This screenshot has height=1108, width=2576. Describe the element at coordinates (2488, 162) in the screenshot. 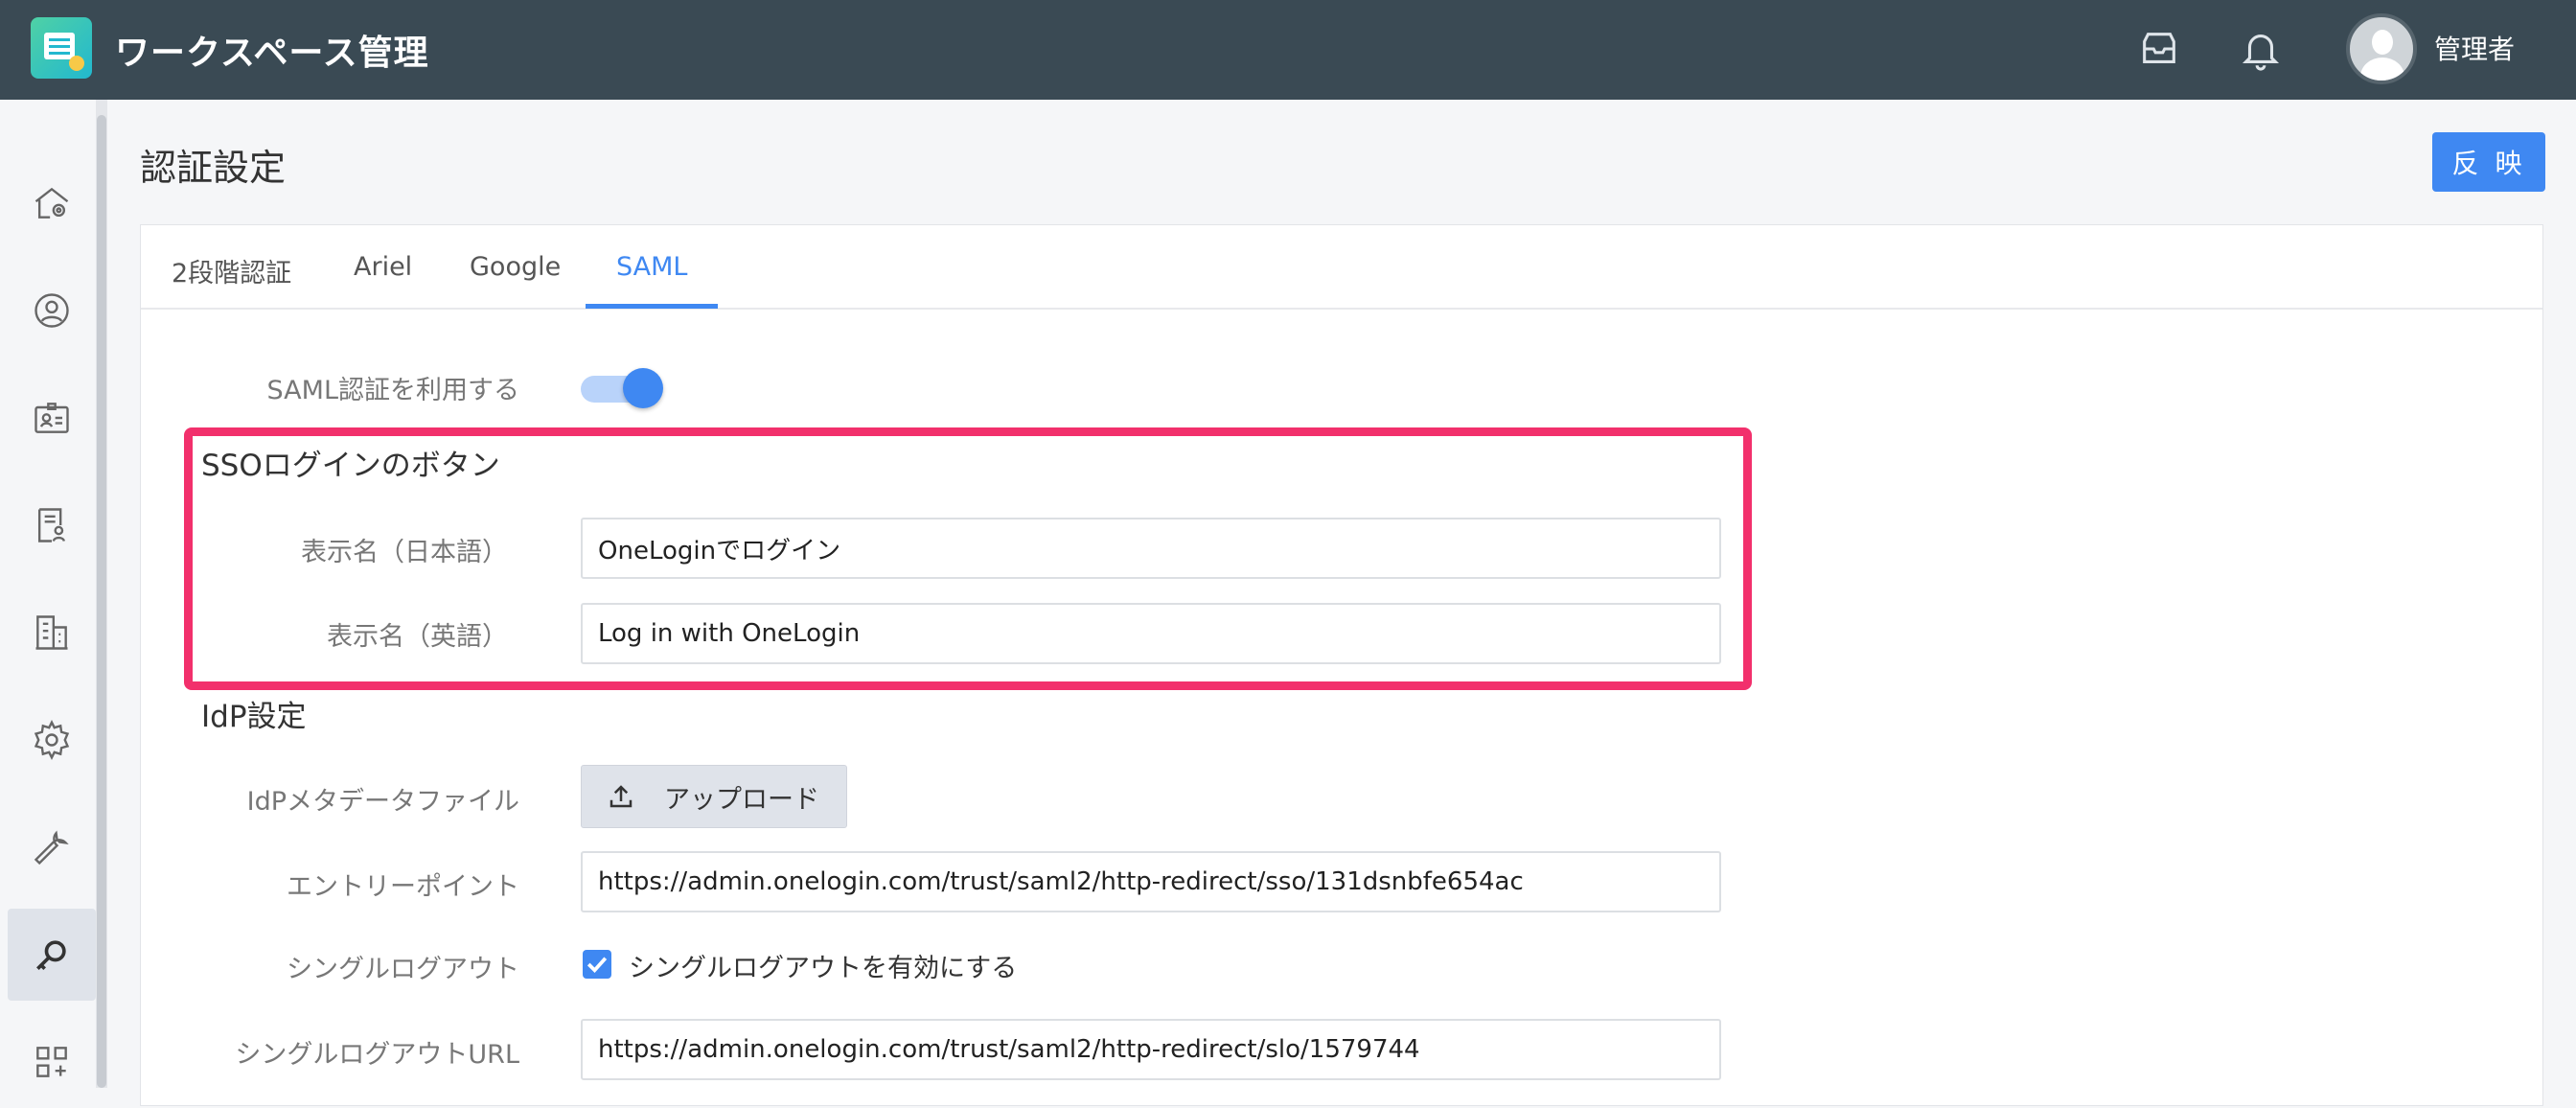

I see `apply-button: 反 映` at that location.